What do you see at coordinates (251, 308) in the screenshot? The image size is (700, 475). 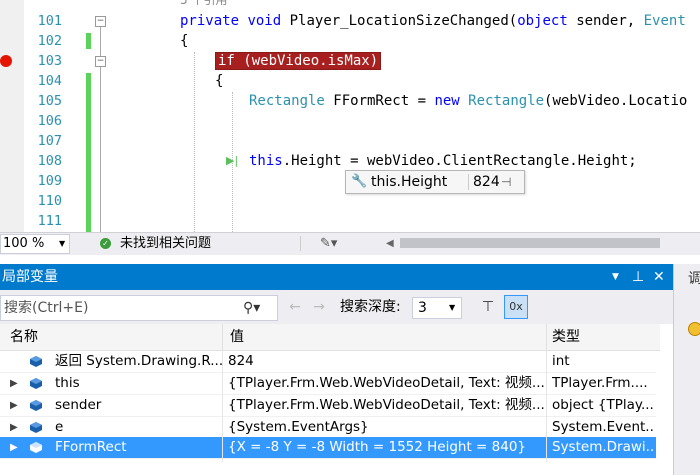 I see `search-icon: ⚲▾` at bounding box center [251, 308].